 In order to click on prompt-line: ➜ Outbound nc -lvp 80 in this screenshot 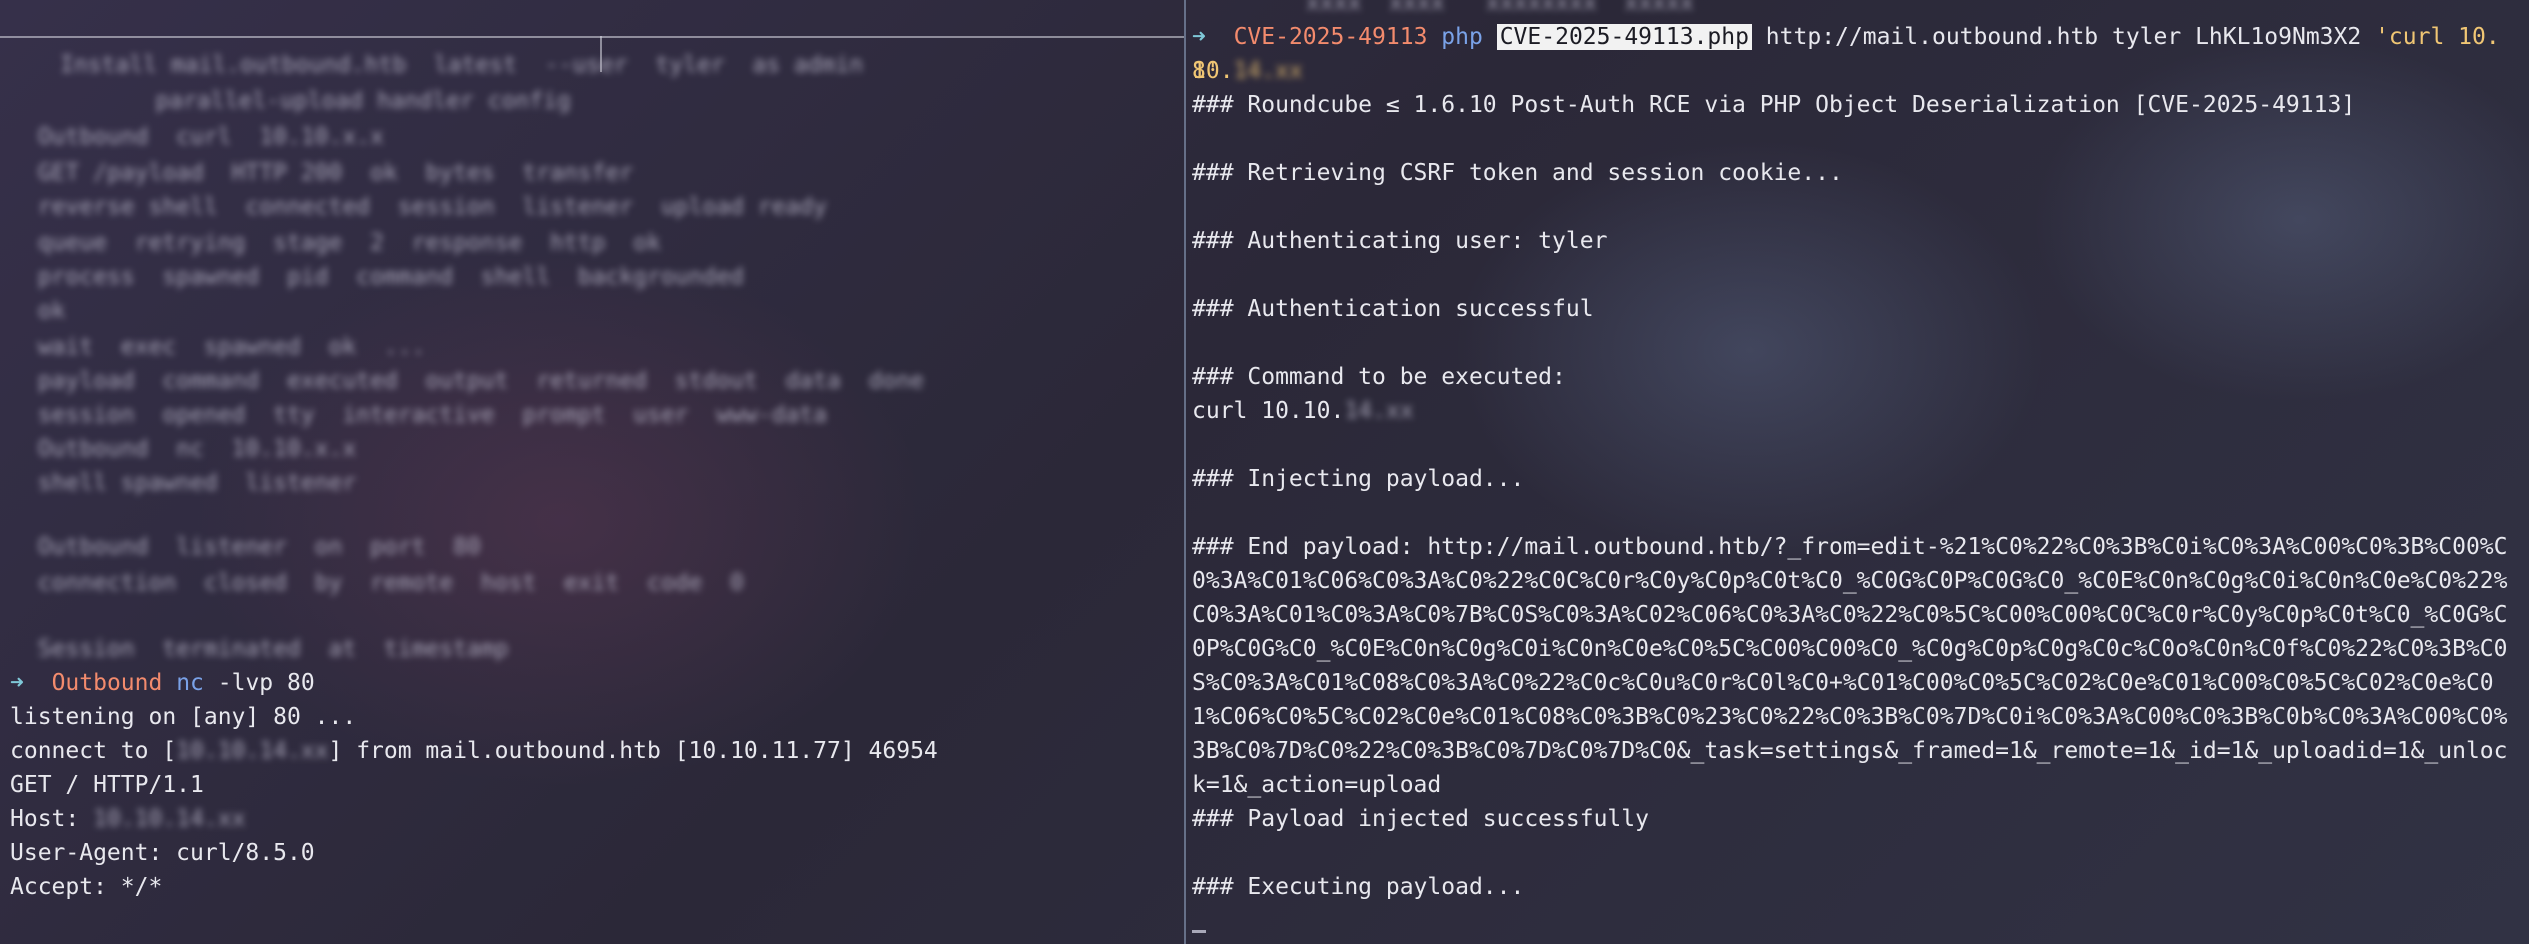, I will do `click(162, 683)`.